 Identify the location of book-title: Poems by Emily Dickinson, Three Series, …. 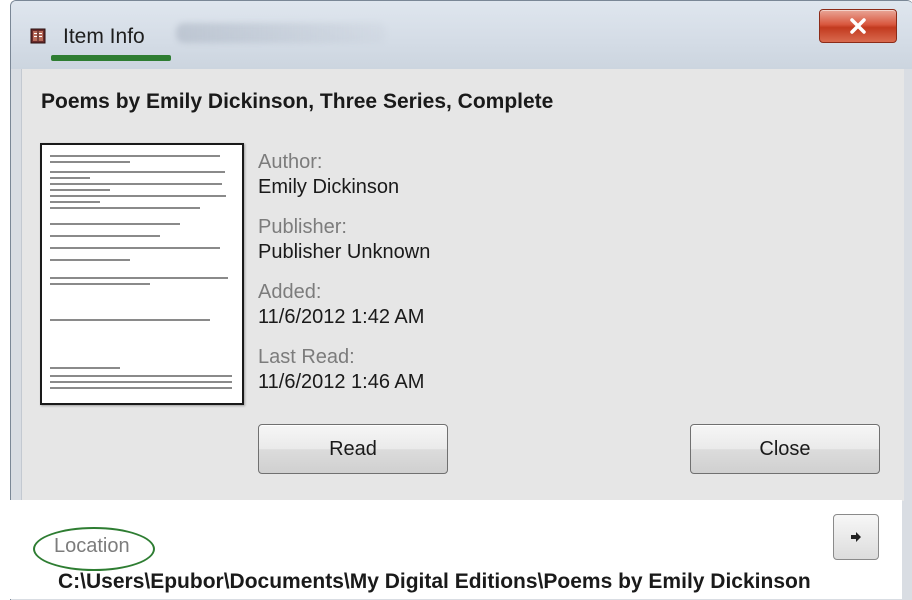
(297, 101).